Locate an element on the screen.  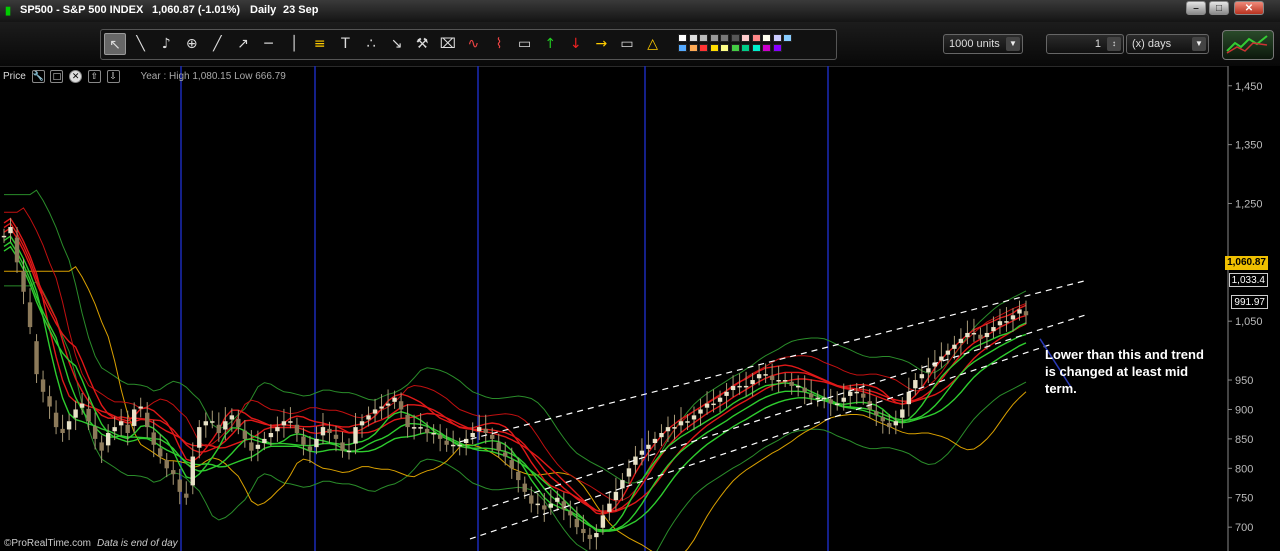
rectangle-icon: ▭ is located at coordinates (525, 44).